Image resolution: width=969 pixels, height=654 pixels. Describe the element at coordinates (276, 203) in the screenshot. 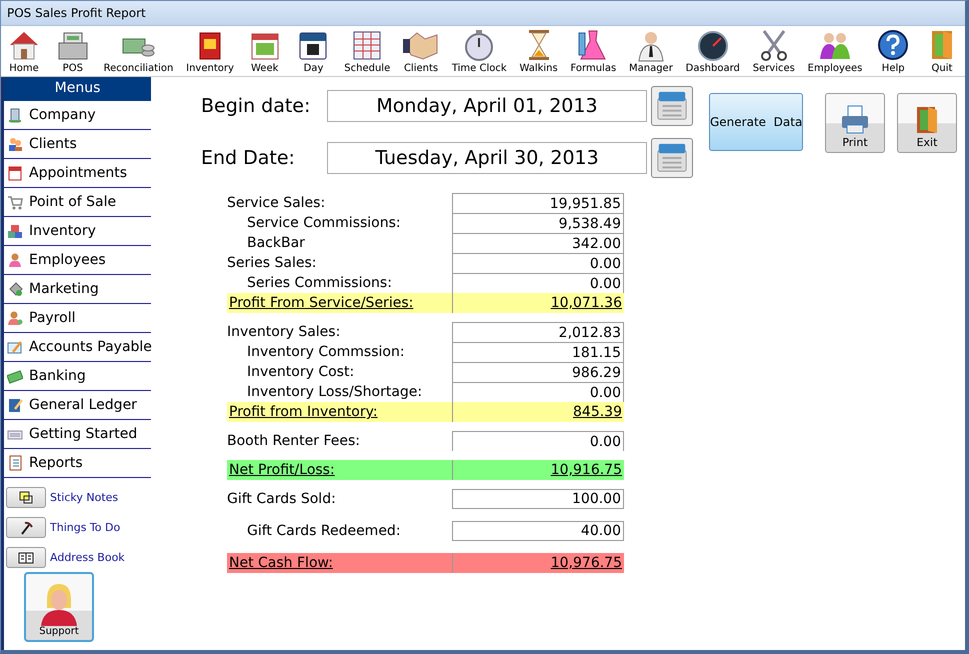

I see `row-label: Service Sales:` at that location.